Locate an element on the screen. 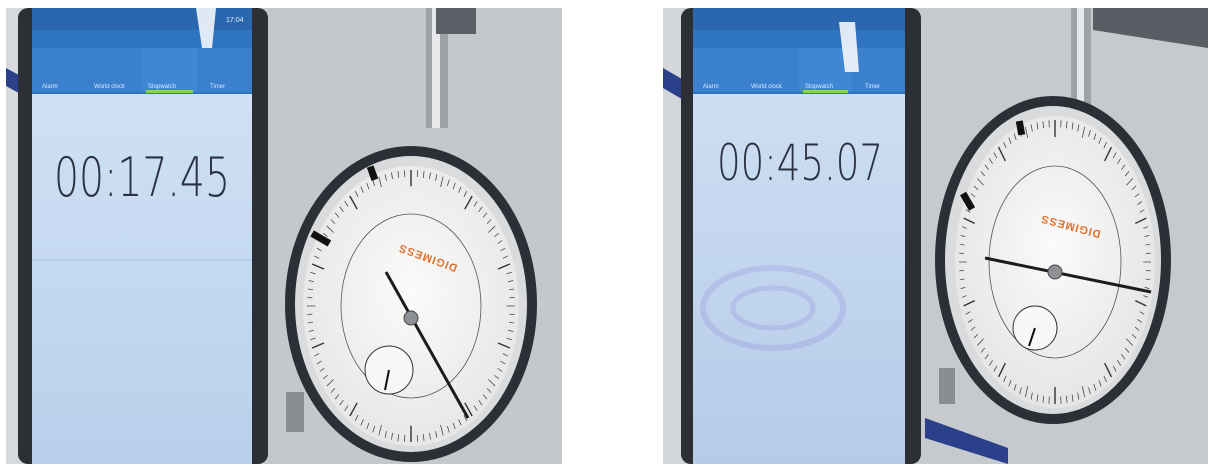 This screenshot has width=1208, height=464. stopwatch-time: 00:45.07 is located at coordinates (800, 163).